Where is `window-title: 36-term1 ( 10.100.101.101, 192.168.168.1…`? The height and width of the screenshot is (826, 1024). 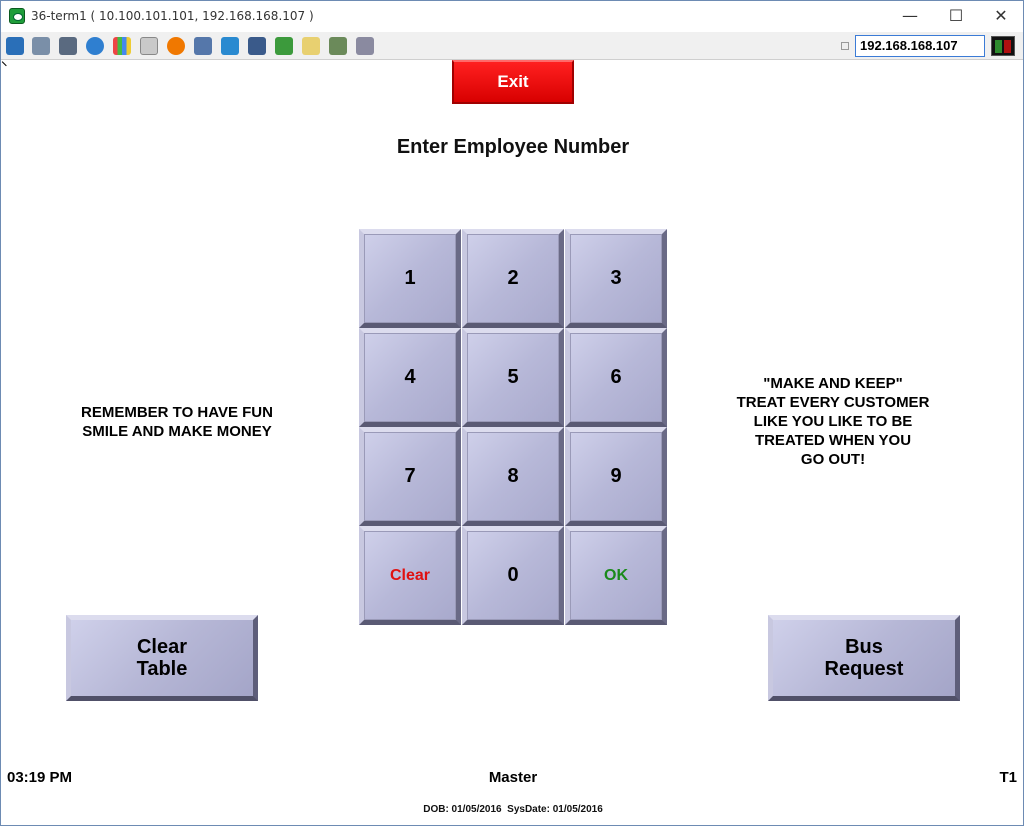 window-title: 36-term1 ( 10.100.101.101, 192.168.168.1… is located at coordinates (172, 16).